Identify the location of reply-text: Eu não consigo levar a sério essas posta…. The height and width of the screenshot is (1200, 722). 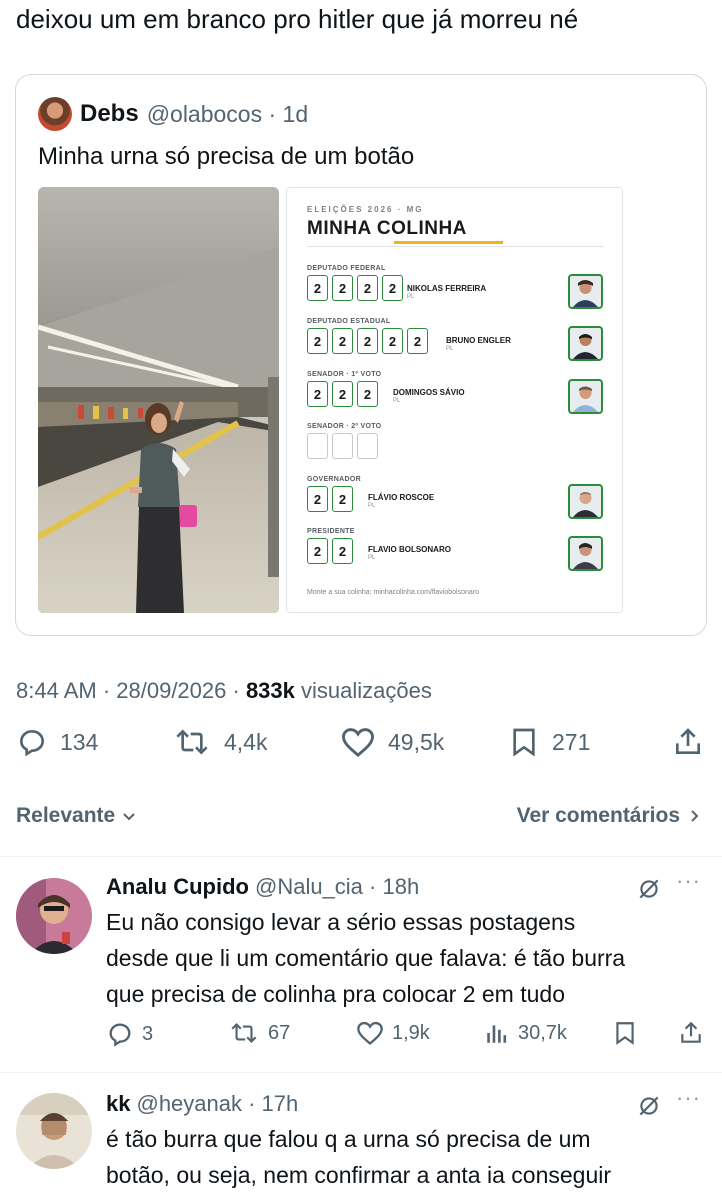
(406, 958).